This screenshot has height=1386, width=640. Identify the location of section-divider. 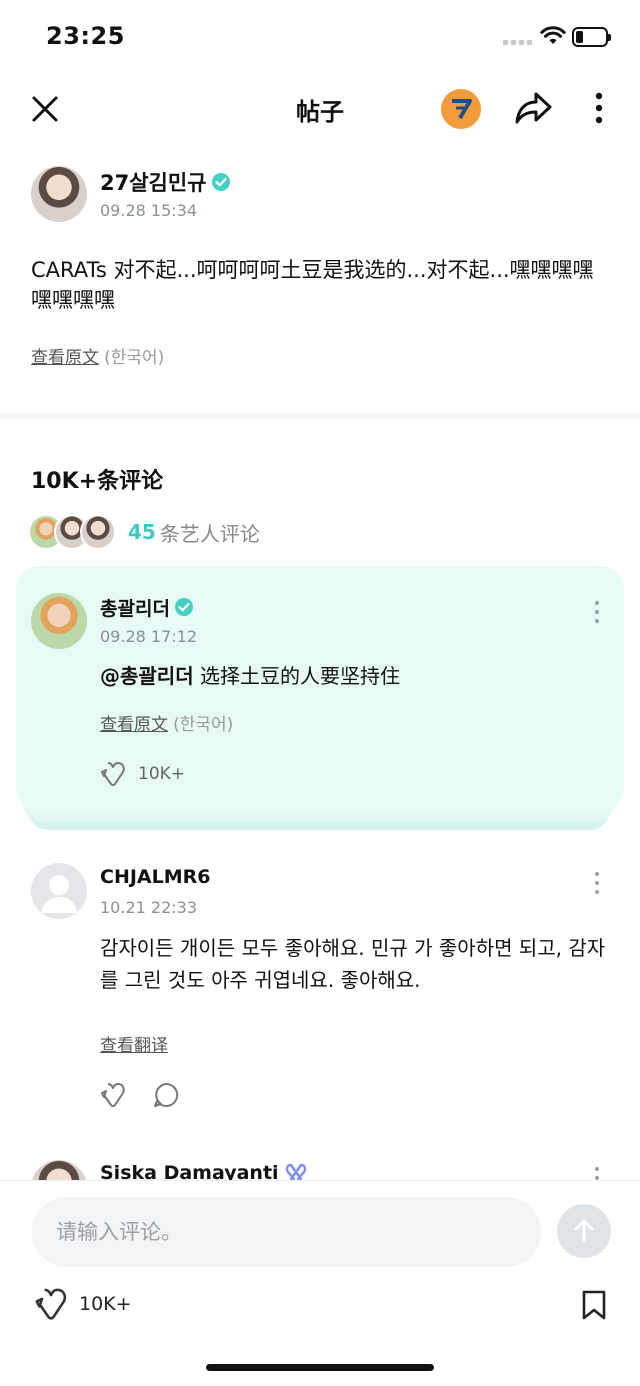
(320, 416).